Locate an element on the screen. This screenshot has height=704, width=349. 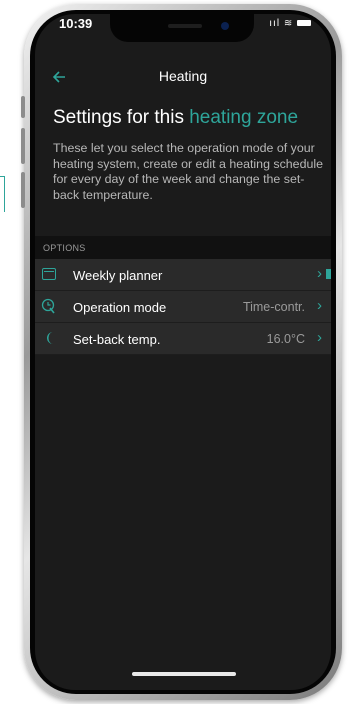
calendar-icon is located at coordinates (49, 274).